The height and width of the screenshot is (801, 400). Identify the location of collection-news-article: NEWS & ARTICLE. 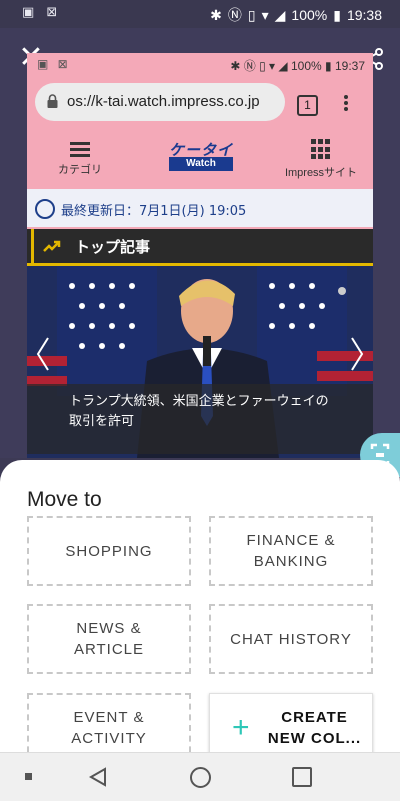
(109, 639).